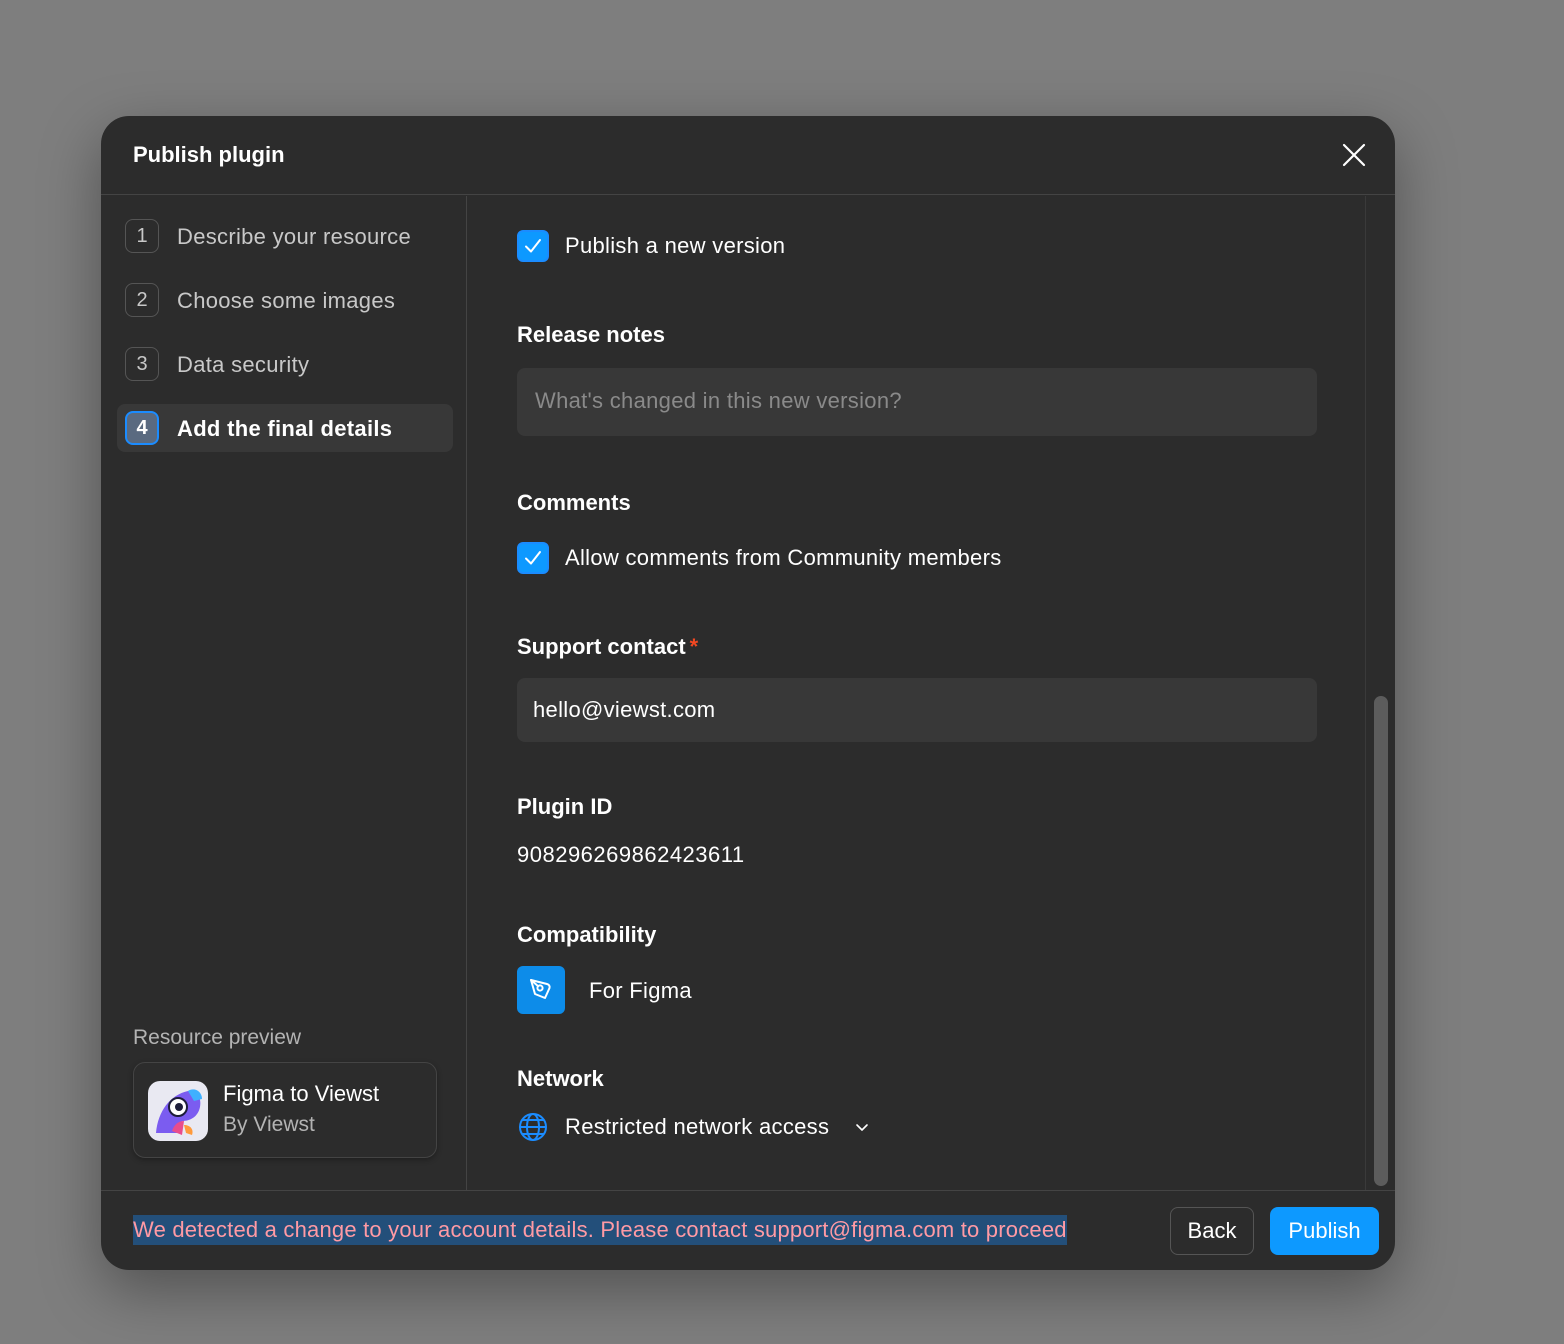 The image size is (1564, 1344). I want to click on clipped-section-heading, so click(520, 203).